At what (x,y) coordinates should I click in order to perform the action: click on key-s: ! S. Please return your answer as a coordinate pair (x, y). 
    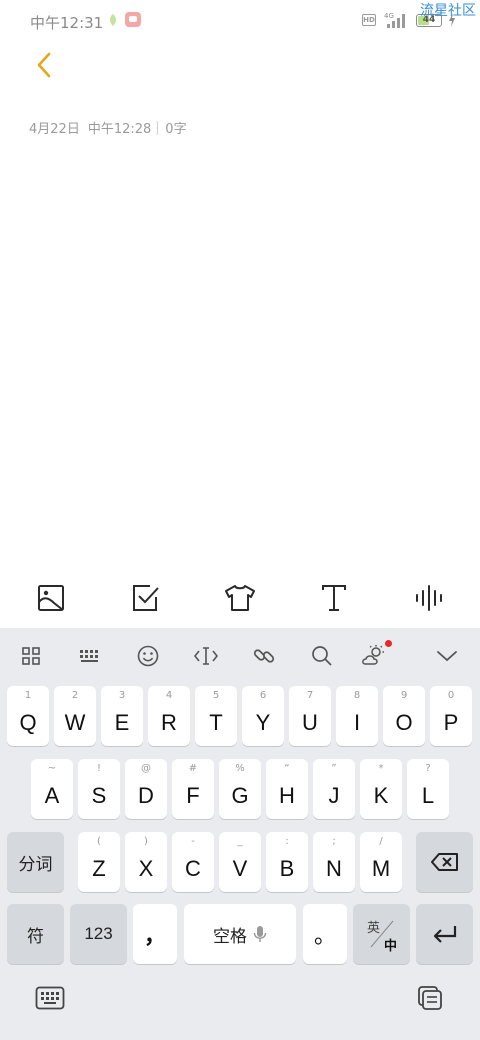
    Looking at the image, I should click on (99, 789).